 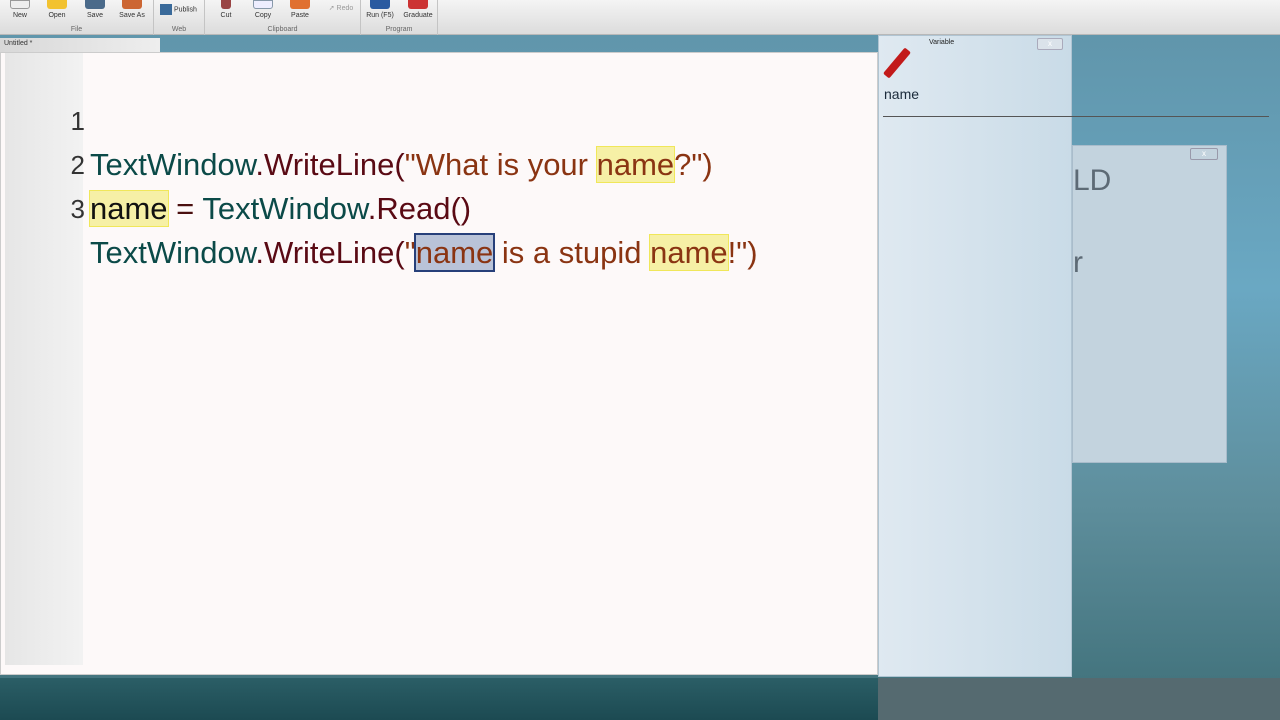 I want to click on publish-icon, so click(x=166, y=9).